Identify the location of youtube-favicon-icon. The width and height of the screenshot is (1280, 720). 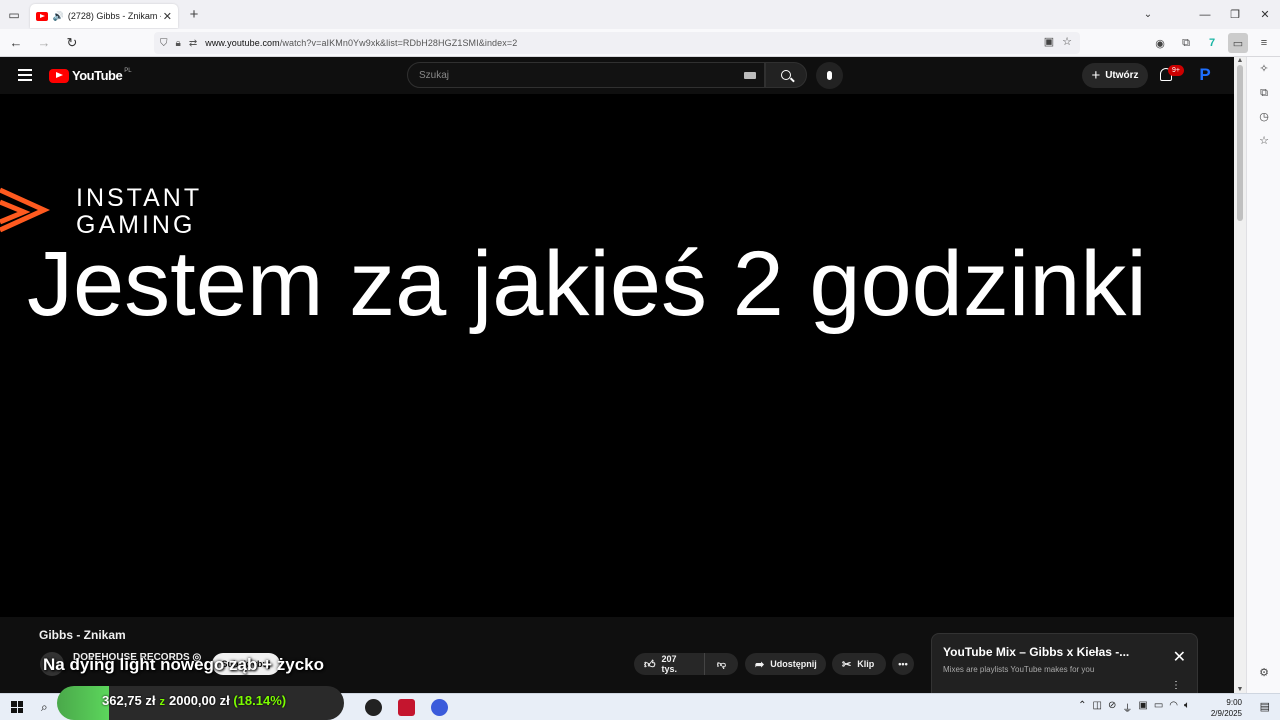
(42, 16).